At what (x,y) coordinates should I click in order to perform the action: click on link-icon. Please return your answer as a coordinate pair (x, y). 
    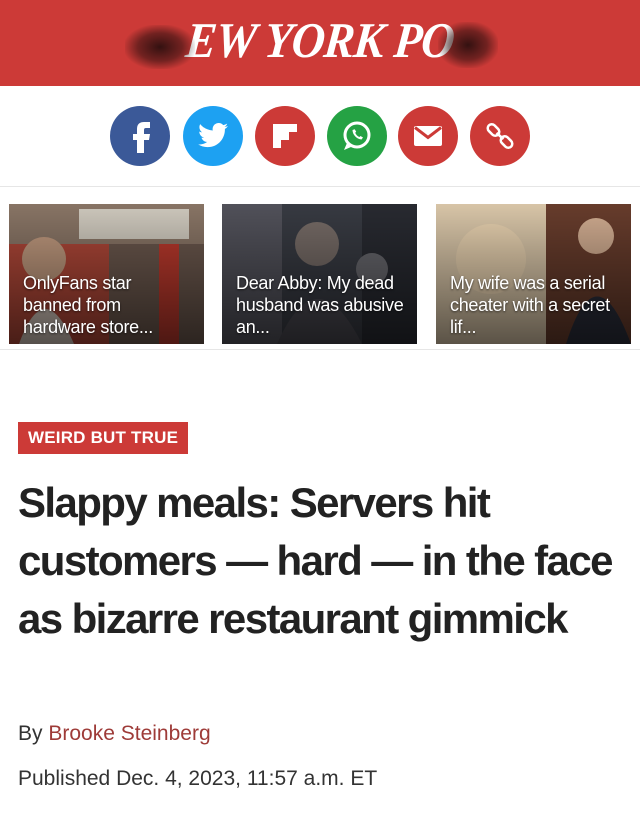
    Looking at the image, I should click on (500, 136).